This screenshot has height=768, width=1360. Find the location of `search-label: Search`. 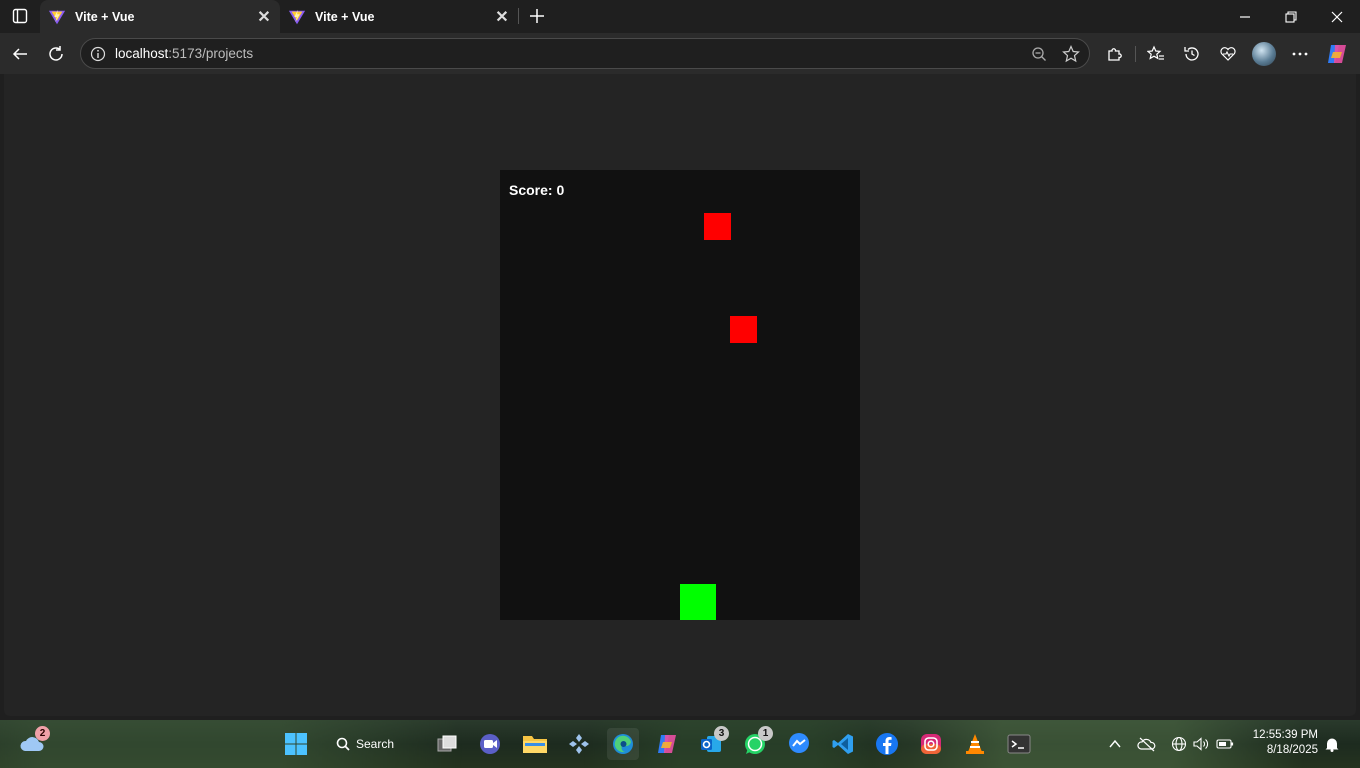

search-label: Search is located at coordinates (375, 744).